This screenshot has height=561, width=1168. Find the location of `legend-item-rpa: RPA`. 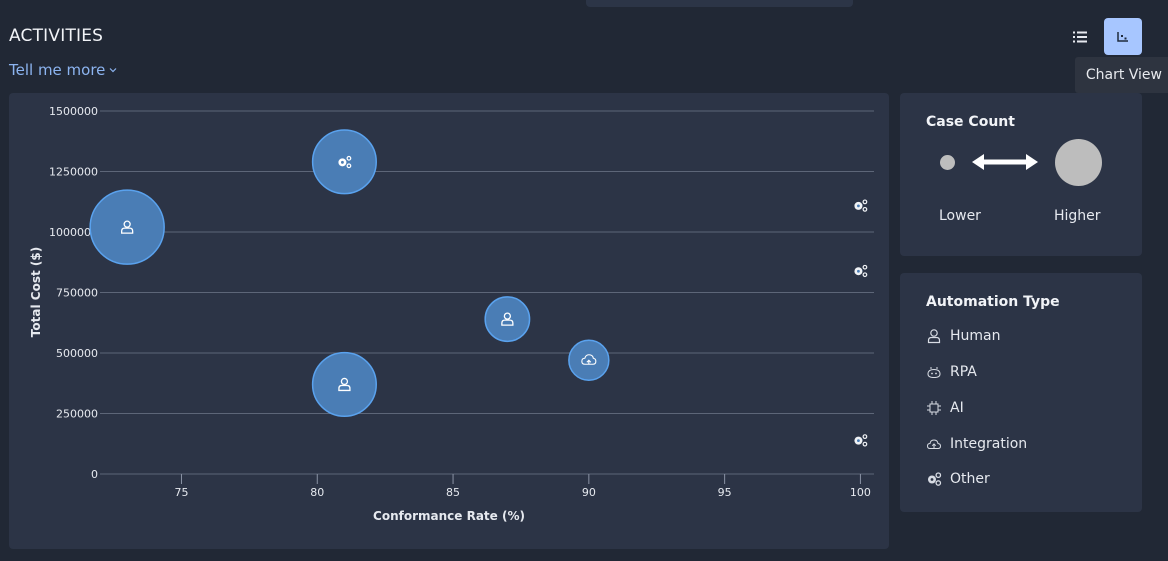

legend-item-rpa: RPA is located at coordinates (951, 372).